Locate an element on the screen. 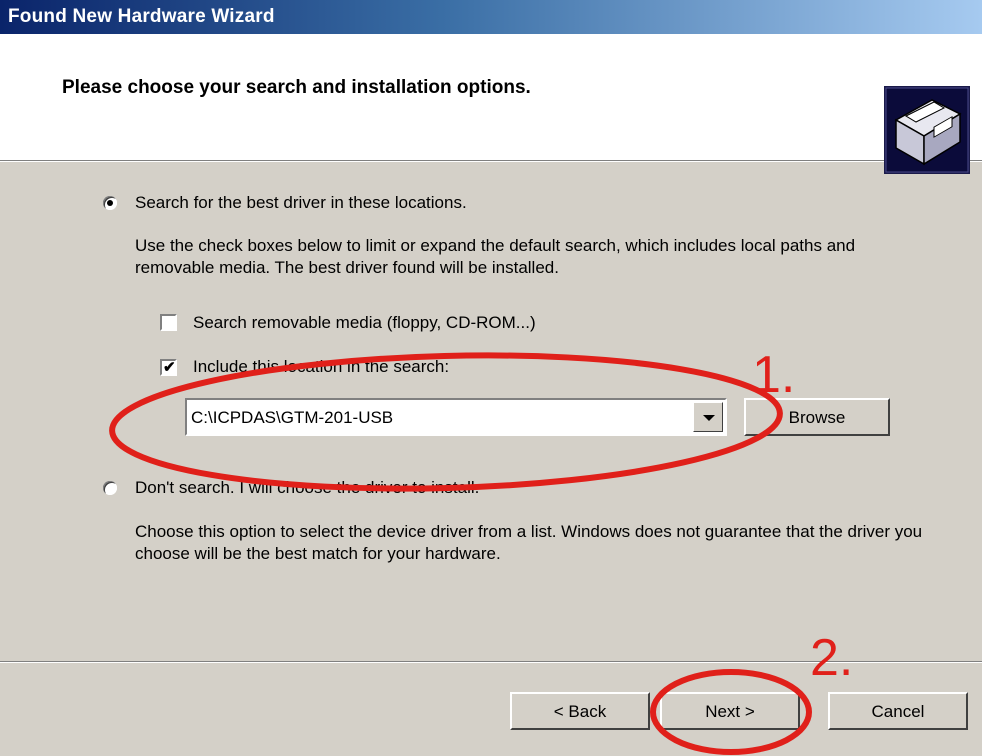 This screenshot has height=756, width=982. step2-circle is located at coordinates (731, 712).